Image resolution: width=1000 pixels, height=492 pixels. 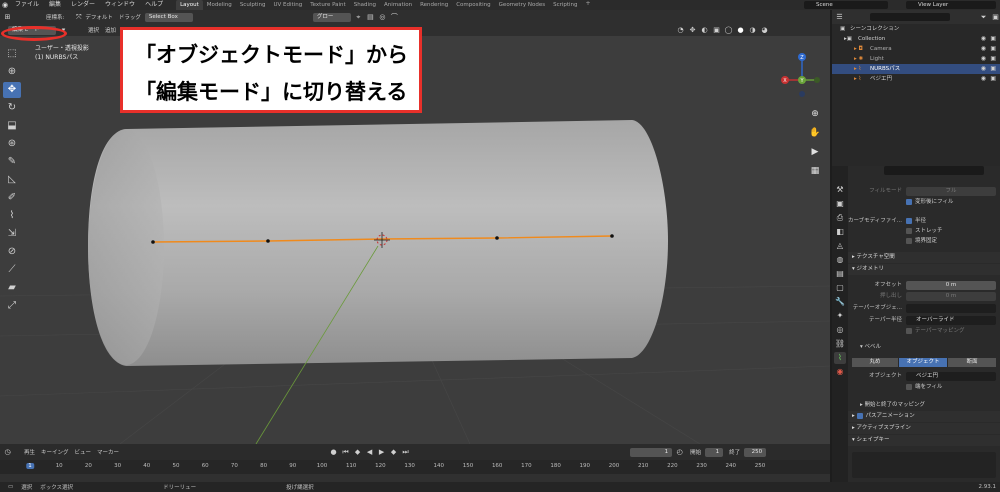 What do you see at coordinates (916, 59) in the screenshot?
I see `outliner-item-light: ▸ ✺ Light ◉ ▣` at bounding box center [916, 59].